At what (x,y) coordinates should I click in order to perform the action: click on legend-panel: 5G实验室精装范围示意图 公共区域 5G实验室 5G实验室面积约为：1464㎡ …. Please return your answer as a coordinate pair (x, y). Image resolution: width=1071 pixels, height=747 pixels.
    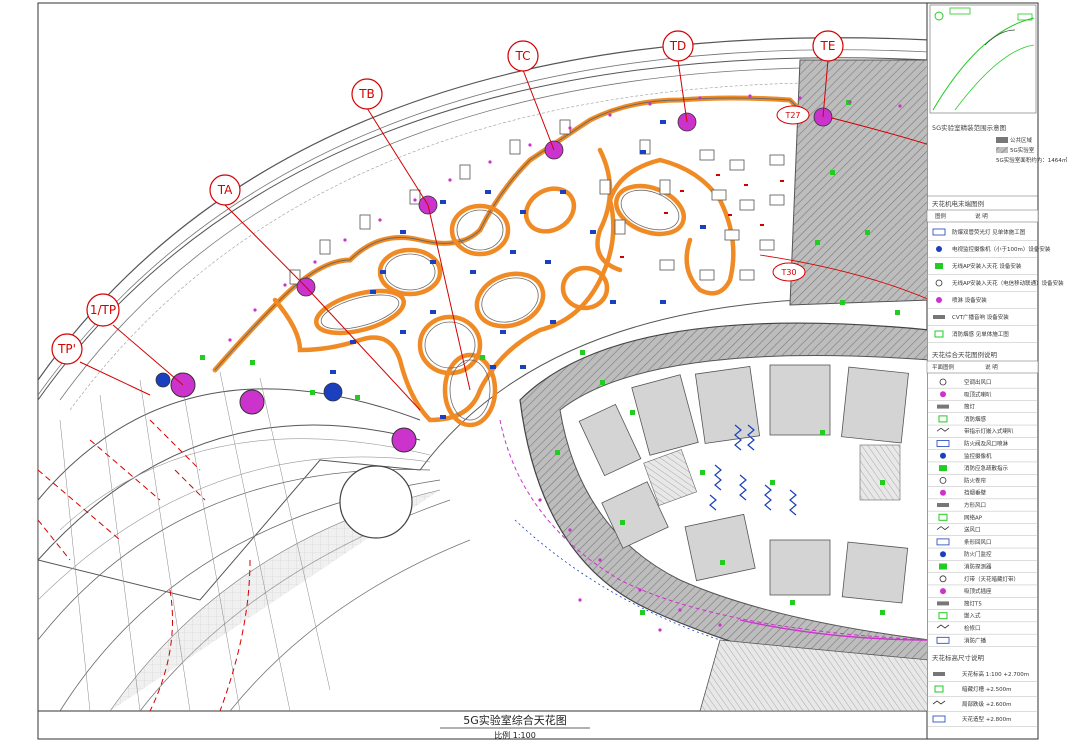
    Looking at the image, I should click on (997, 365).